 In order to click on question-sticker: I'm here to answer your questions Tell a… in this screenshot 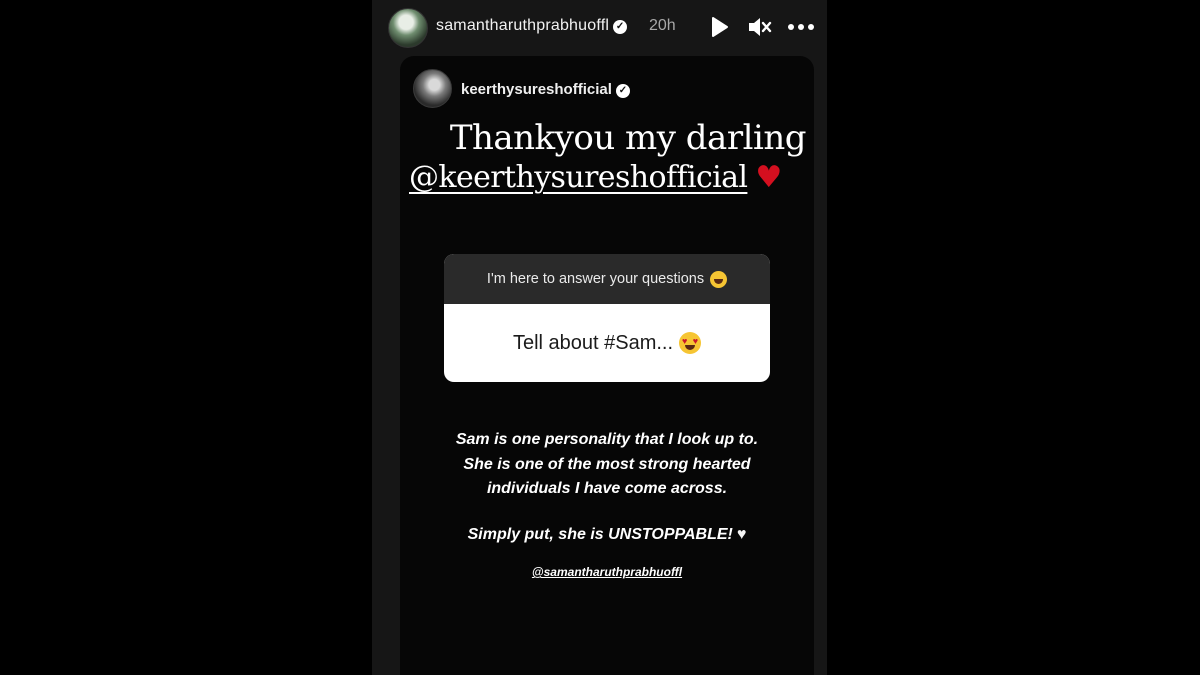, I will do `click(607, 318)`.